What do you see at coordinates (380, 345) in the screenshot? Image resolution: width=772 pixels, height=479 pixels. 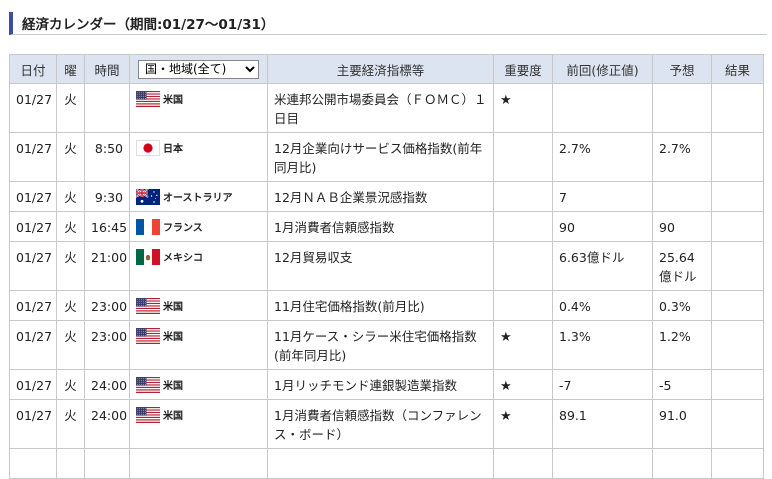 I see `indicator-cell: 11月ケース・シラー米住宅価格指数(前年同月比)` at bounding box center [380, 345].